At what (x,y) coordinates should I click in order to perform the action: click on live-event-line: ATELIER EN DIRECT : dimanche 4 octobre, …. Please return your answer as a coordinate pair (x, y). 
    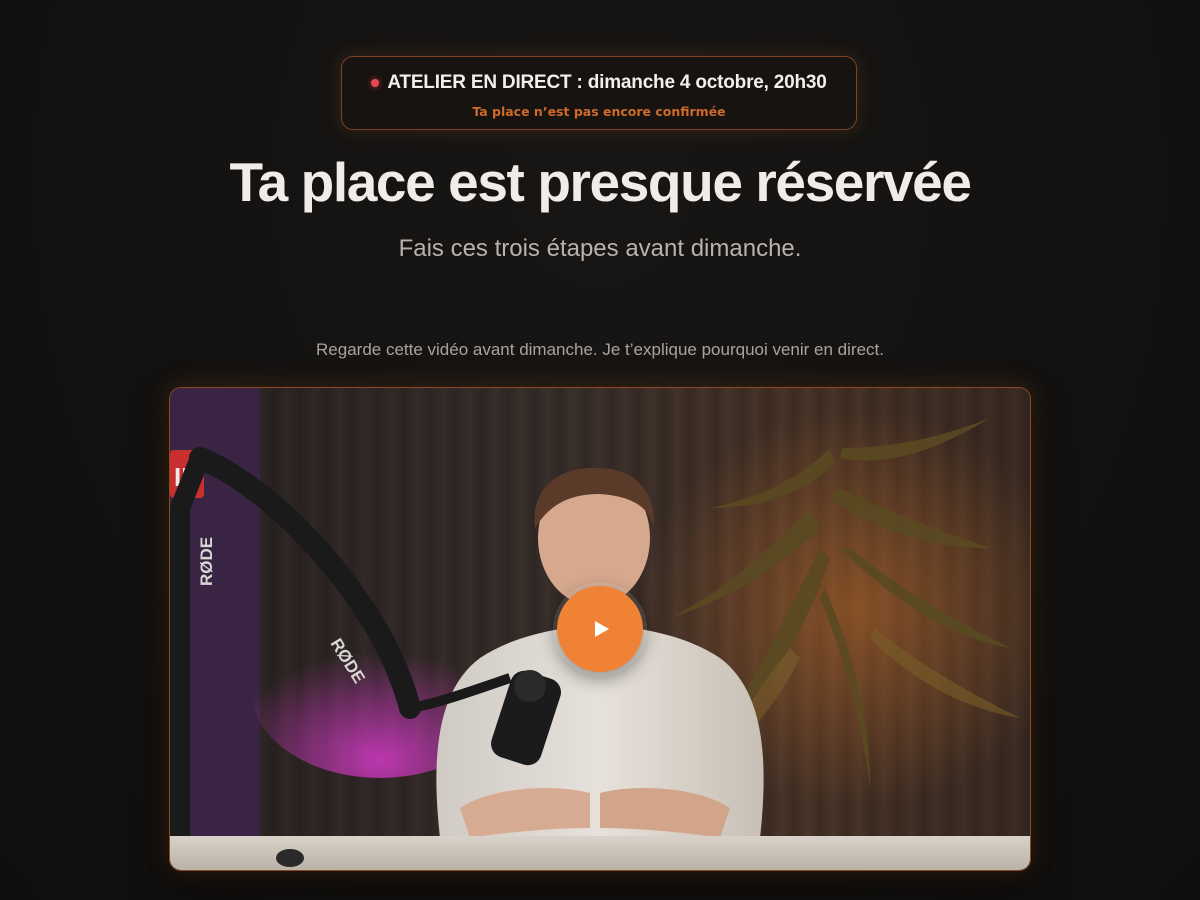
    Looking at the image, I should click on (599, 83).